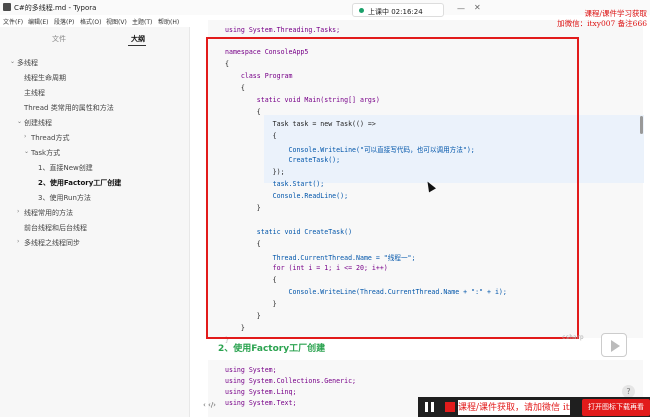  What do you see at coordinates (325, 7) in the screenshot?
I see `title-bar: C#的多线程.md - Typora` at bounding box center [325, 7].